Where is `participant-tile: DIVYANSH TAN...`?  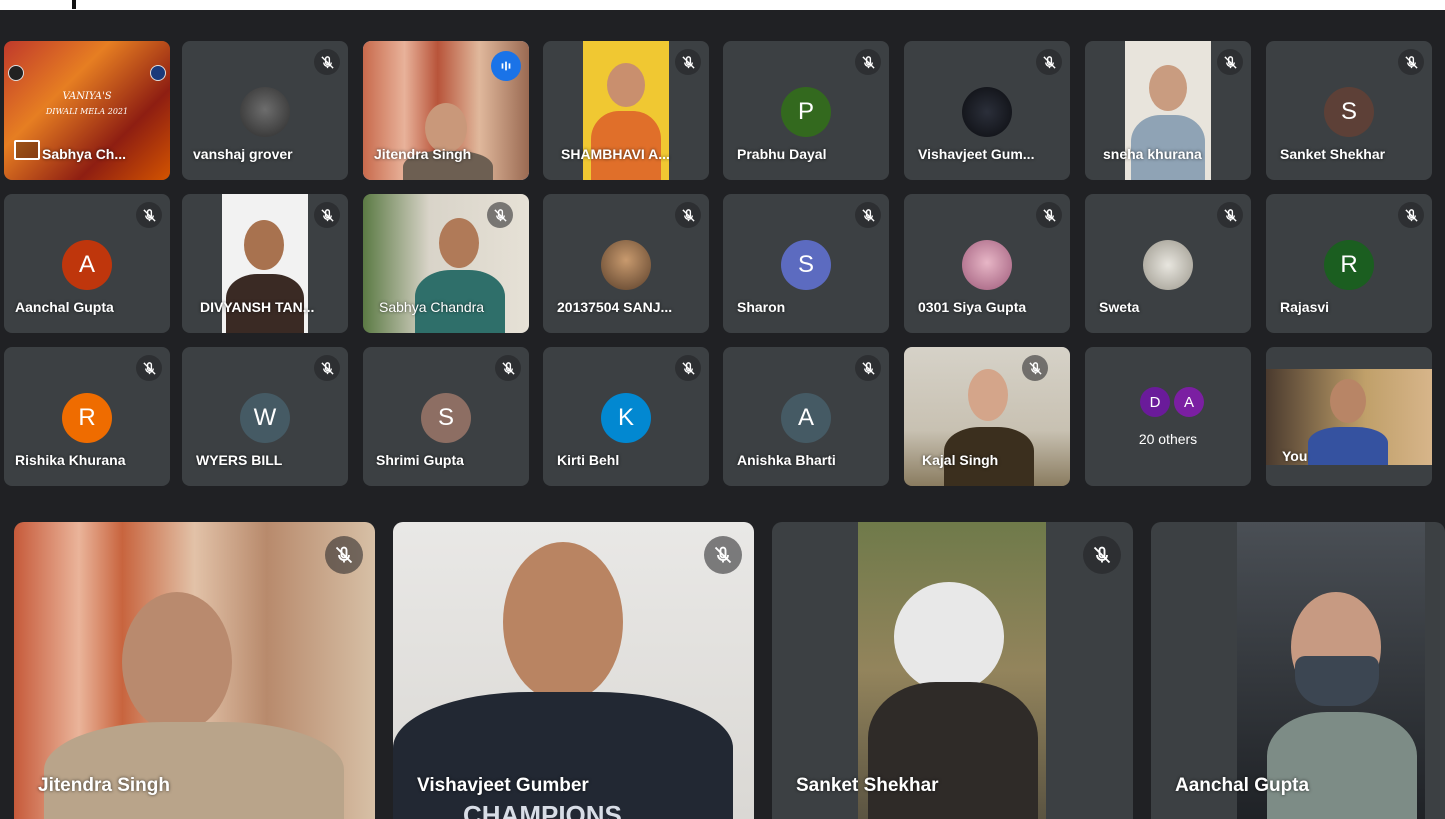
participant-tile: DIVYANSH TAN... is located at coordinates (265, 263).